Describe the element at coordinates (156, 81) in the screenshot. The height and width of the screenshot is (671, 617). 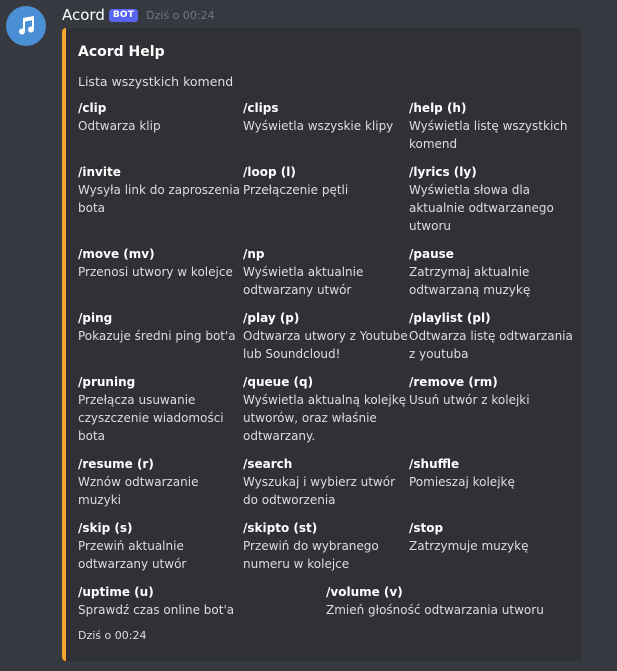
I see `embed-description: Lista wszystkich komend` at that location.